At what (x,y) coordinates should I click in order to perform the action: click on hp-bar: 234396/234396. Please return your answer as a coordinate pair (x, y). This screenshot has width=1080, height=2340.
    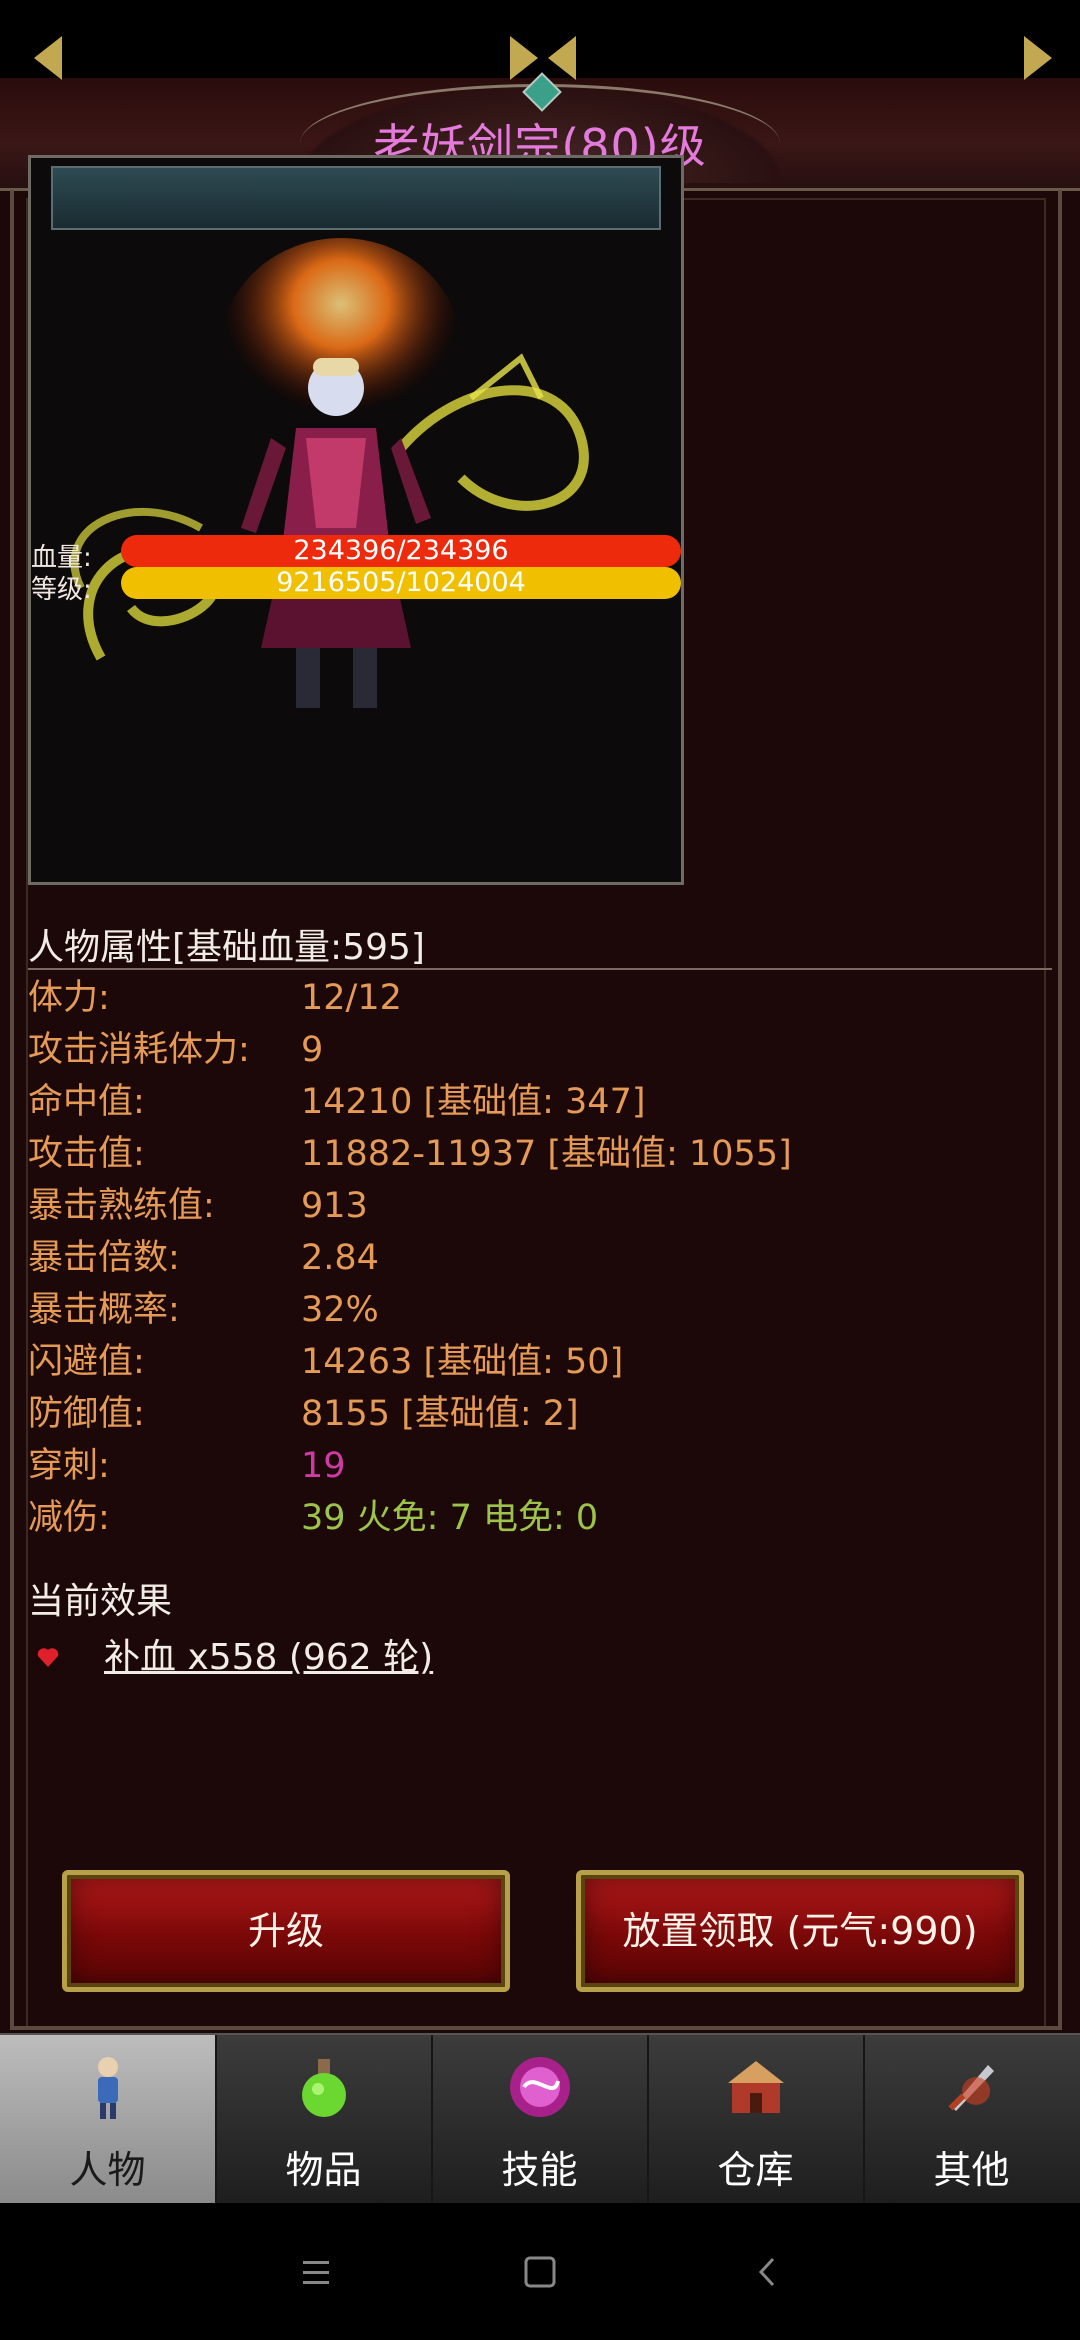
    Looking at the image, I should click on (401, 551).